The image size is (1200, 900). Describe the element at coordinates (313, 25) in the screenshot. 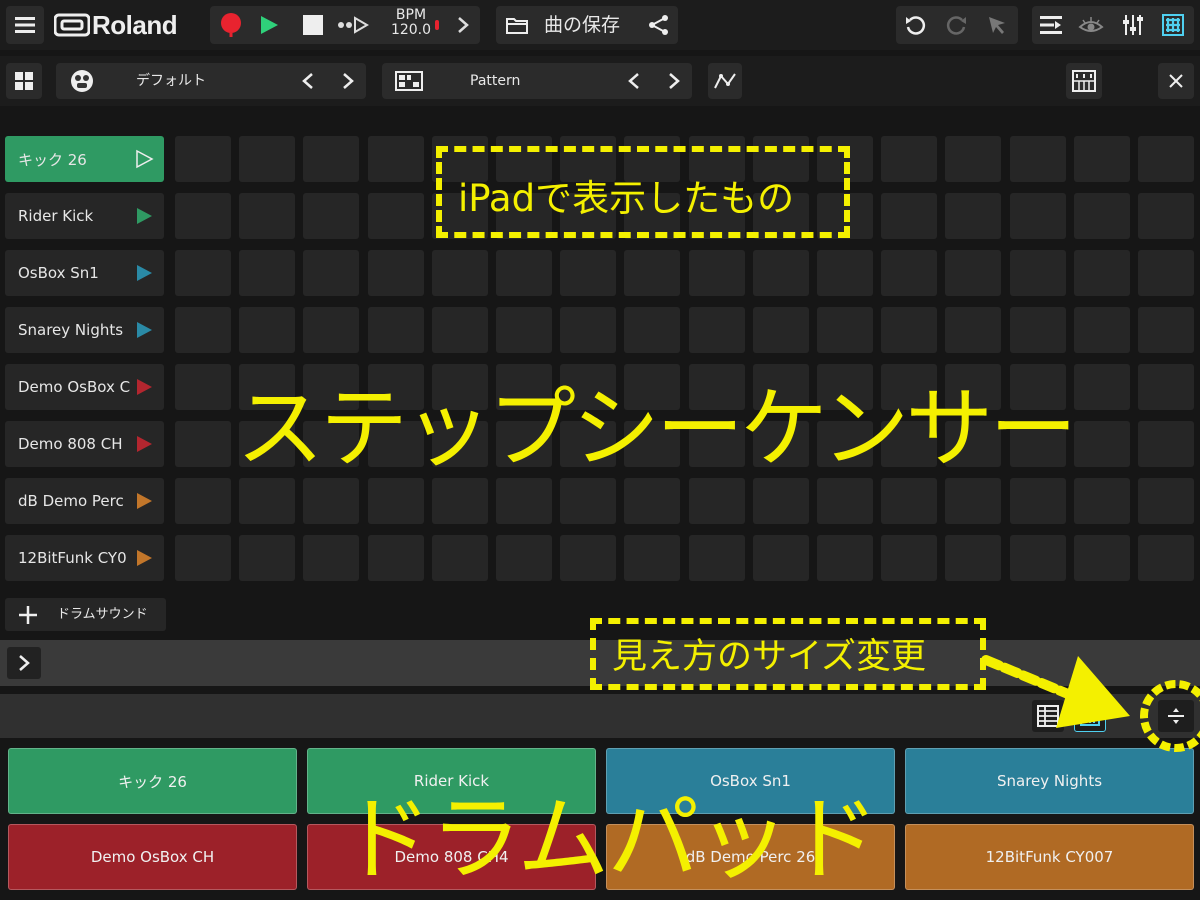

I see `stop-button` at that location.